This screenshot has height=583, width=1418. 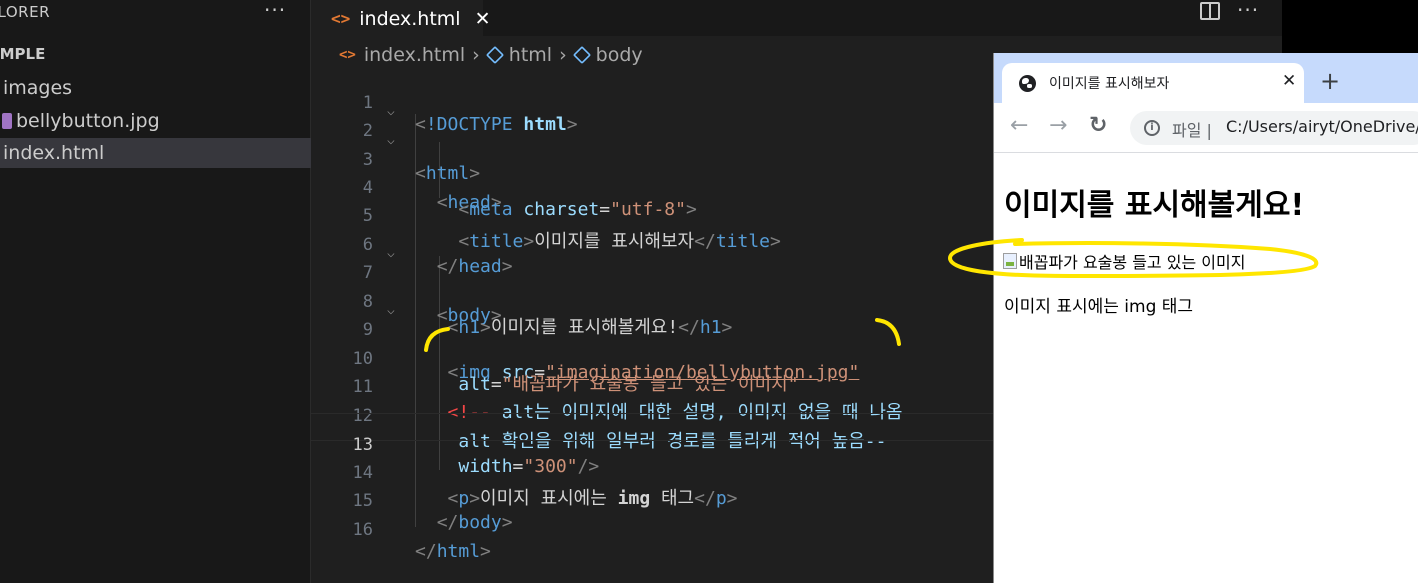 What do you see at coordinates (1192, 130) in the screenshot?
I see `address-scheme-label: 파일 |` at bounding box center [1192, 130].